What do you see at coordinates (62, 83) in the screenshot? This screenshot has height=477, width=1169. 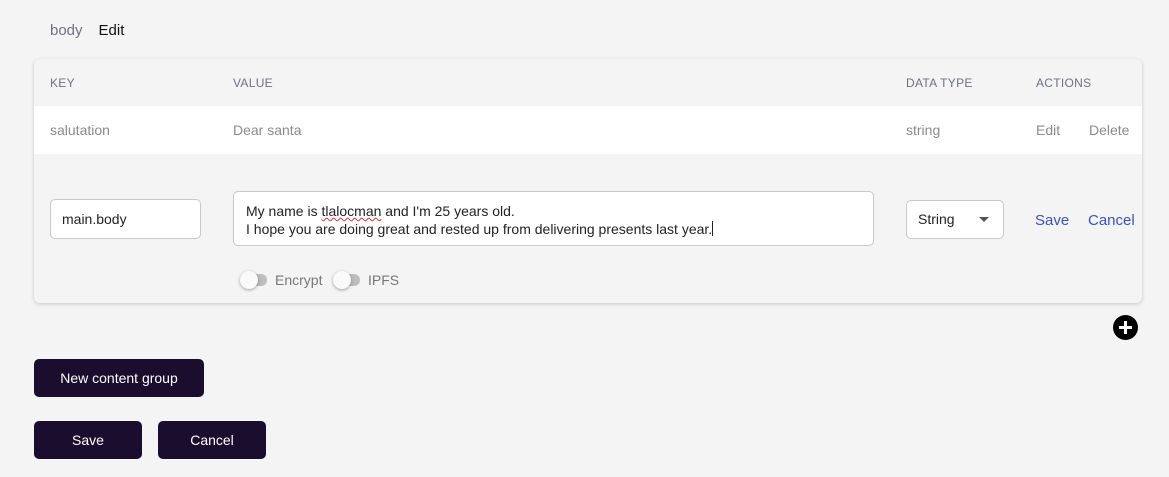 I see `header-key: KEY` at bounding box center [62, 83].